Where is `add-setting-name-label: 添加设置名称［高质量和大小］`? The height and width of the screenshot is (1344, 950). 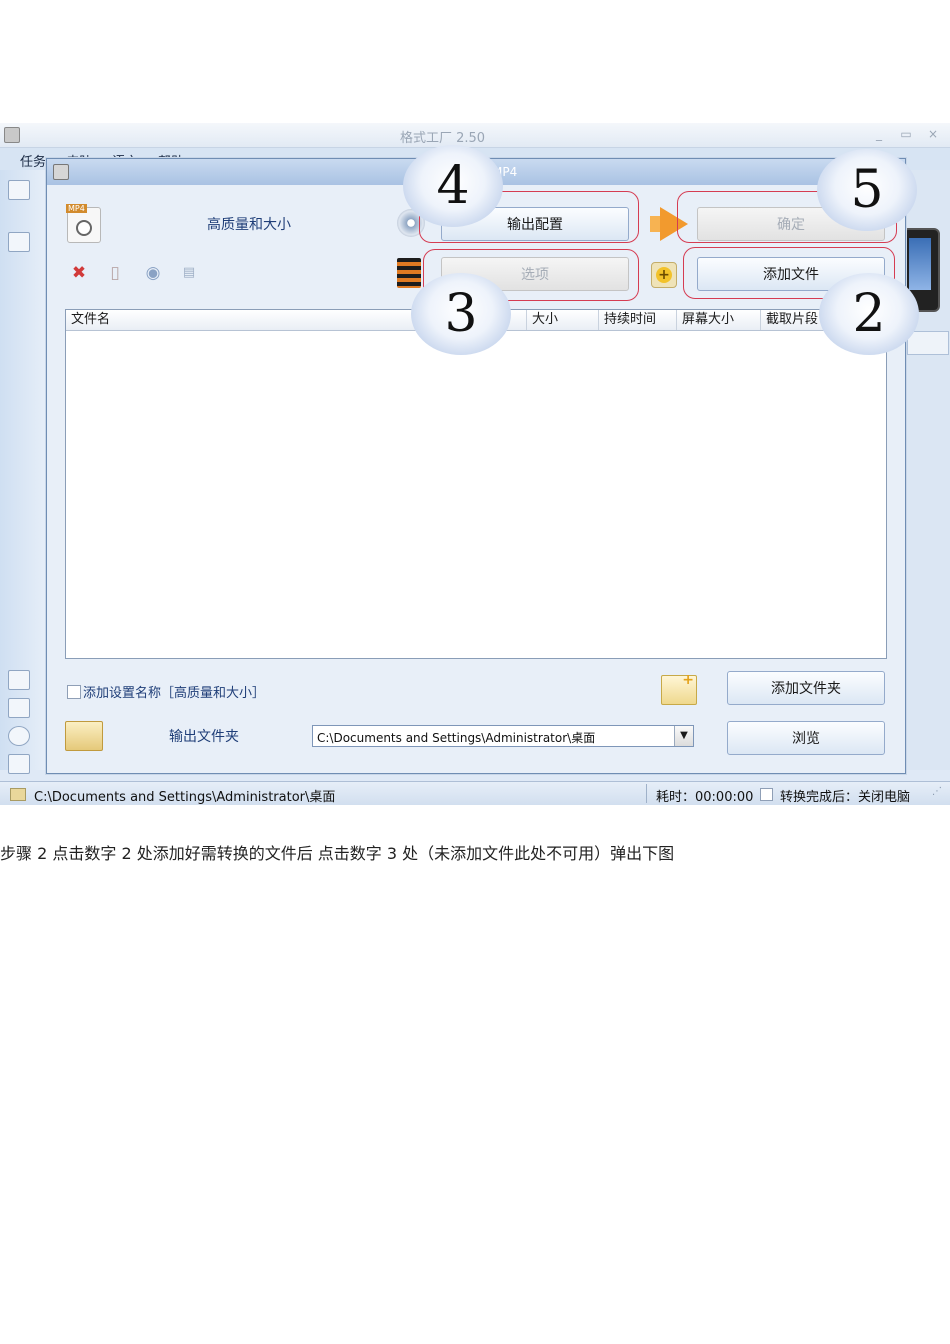 add-setting-name-label: 添加设置名称［高质量和大小］ is located at coordinates (174, 693).